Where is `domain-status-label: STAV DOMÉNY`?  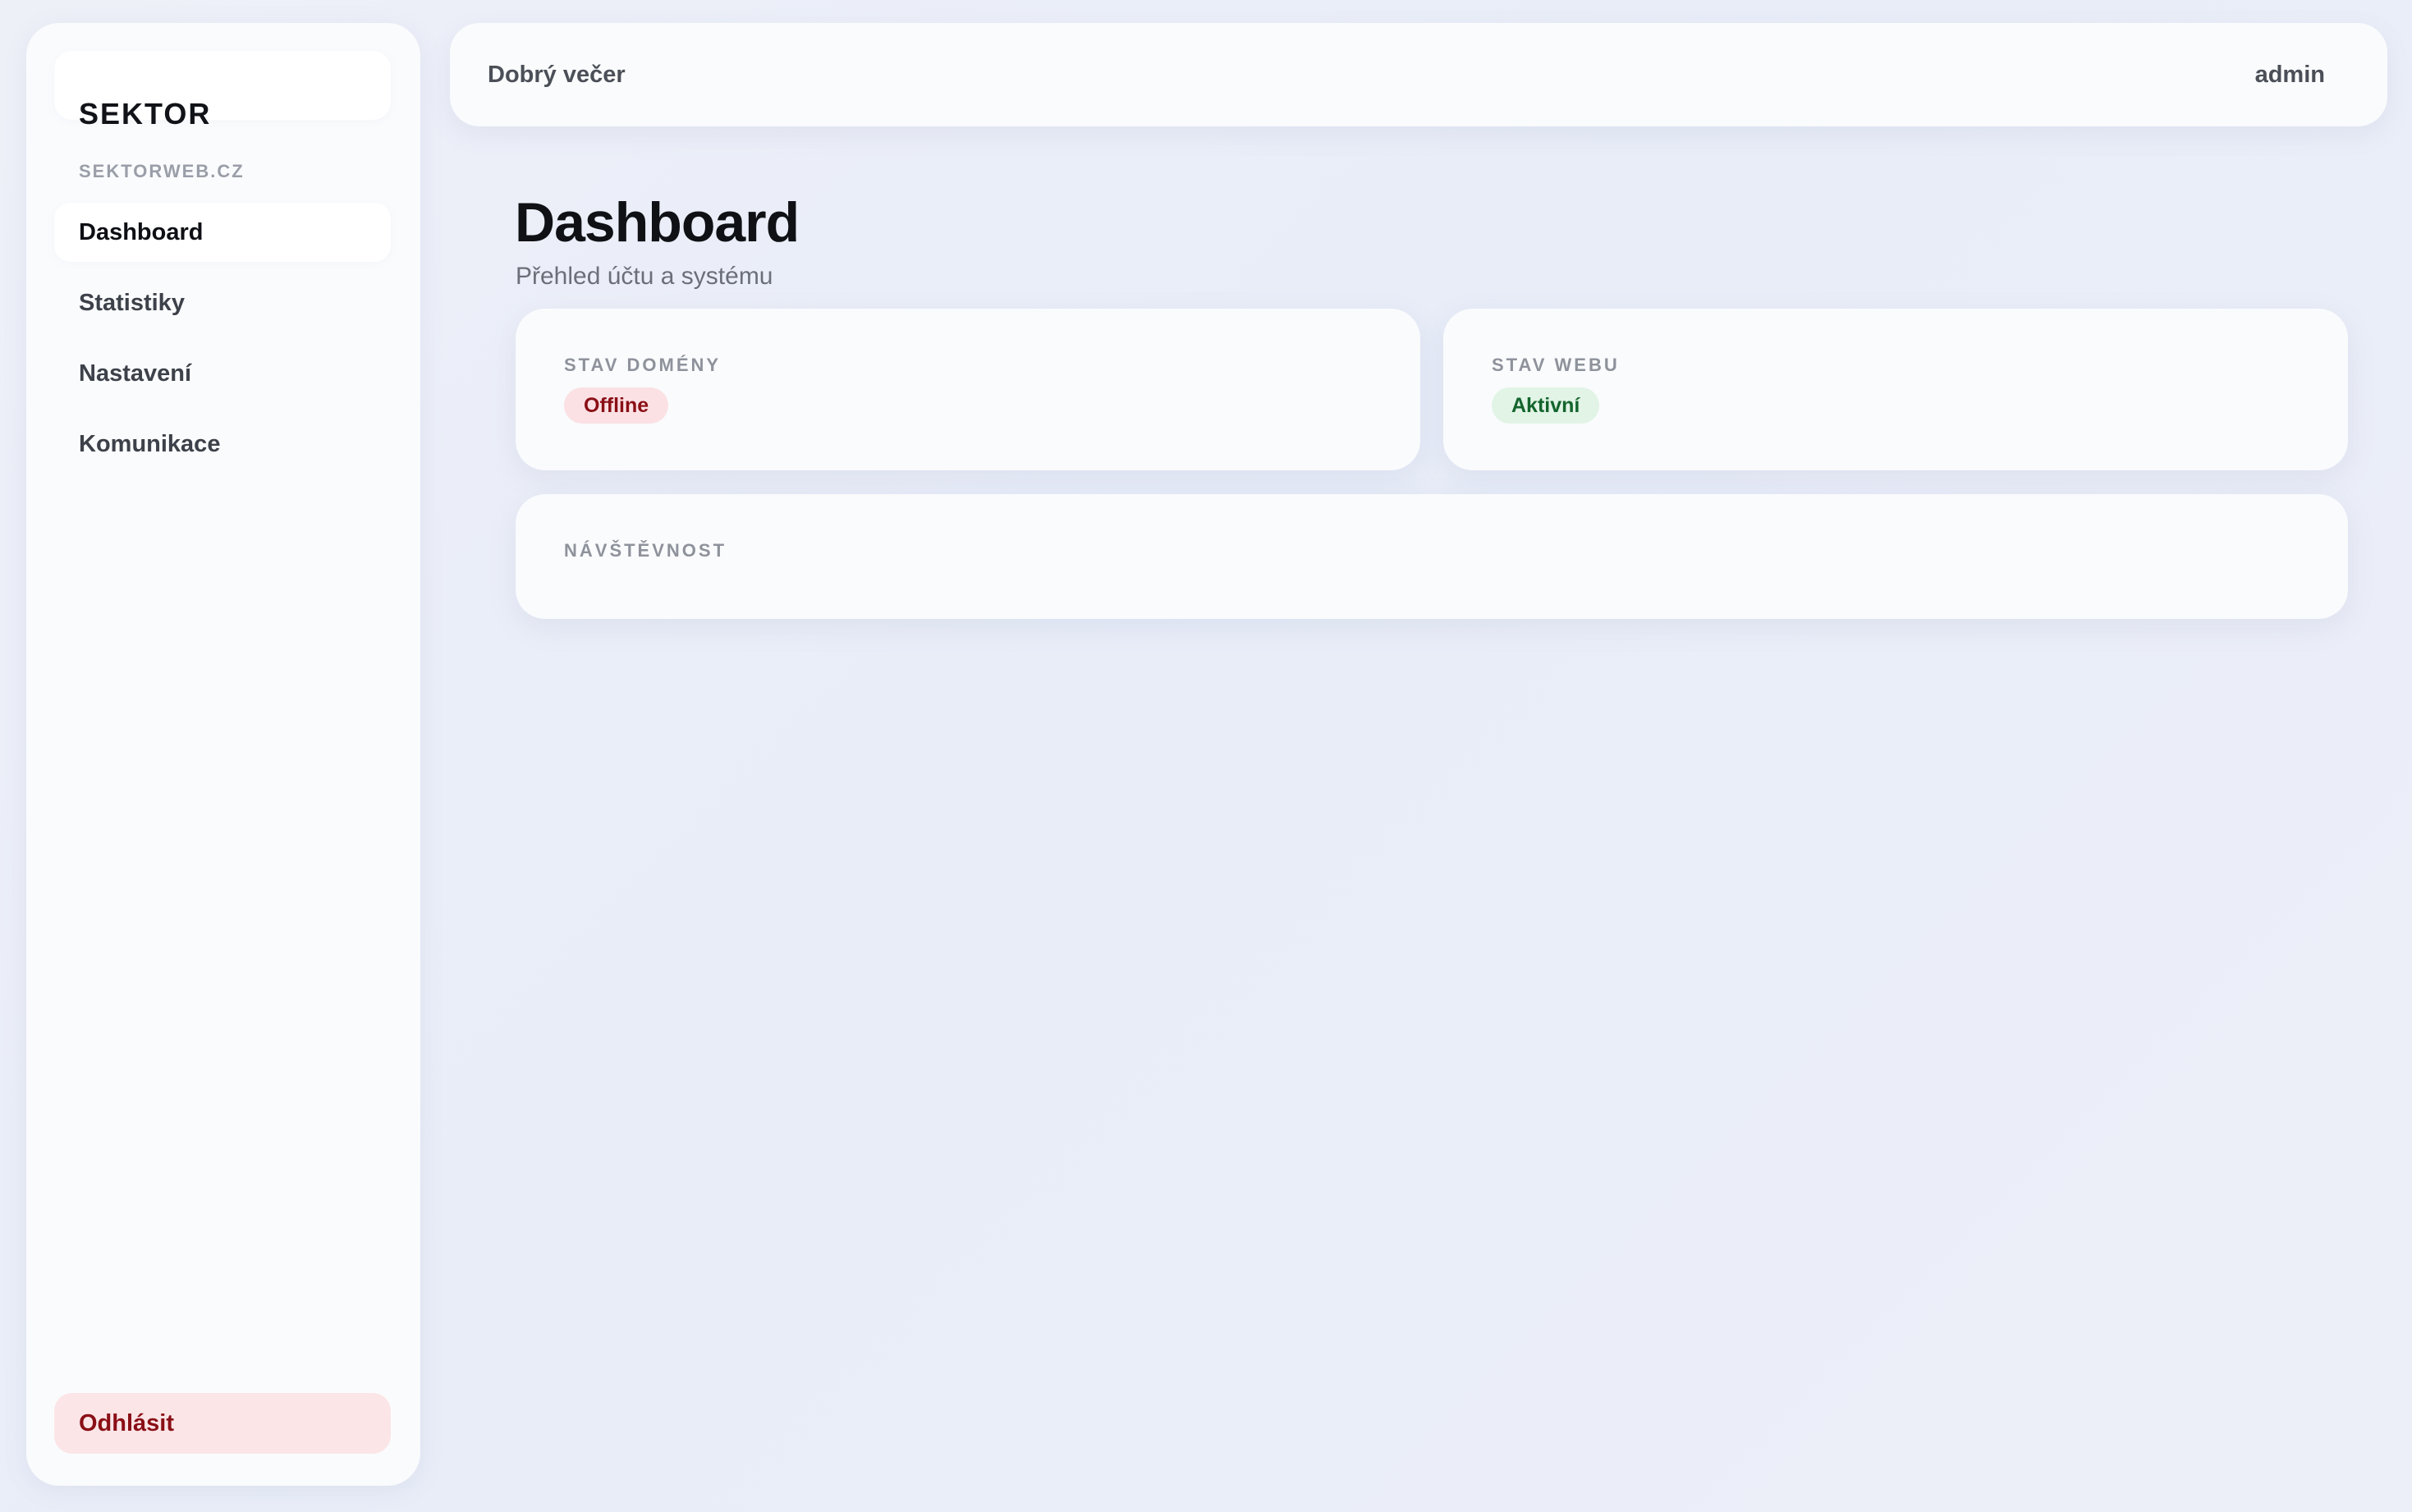 domain-status-label: STAV DOMÉNY is located at coordinates (643, 365).